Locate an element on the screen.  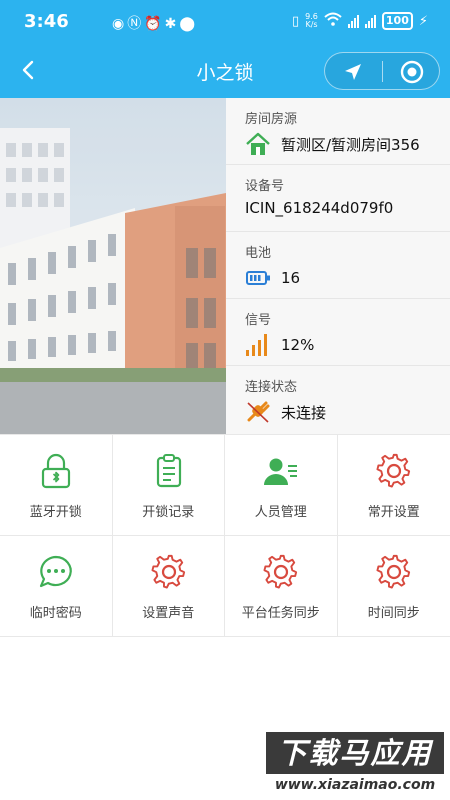
eye-icon: ◉ is located at coordinates (120, 24).